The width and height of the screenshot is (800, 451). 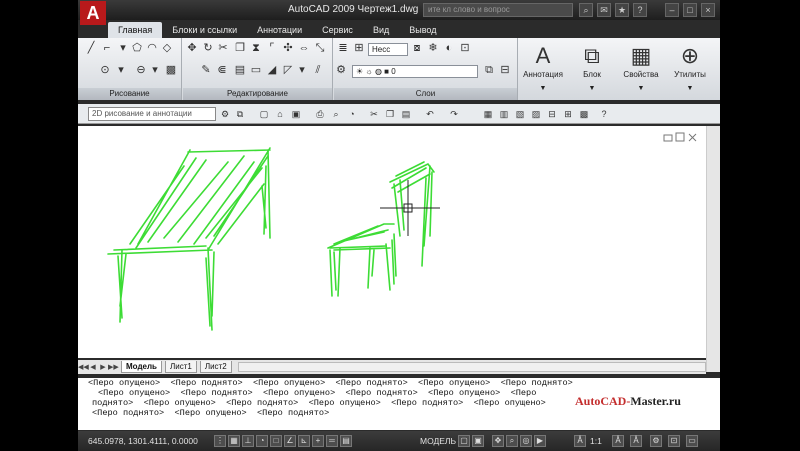 What do you see at coordinates (113, 367) in the screenshot?
I see `last-tab-icon: ▶▶` at bounding box center [113, 367].